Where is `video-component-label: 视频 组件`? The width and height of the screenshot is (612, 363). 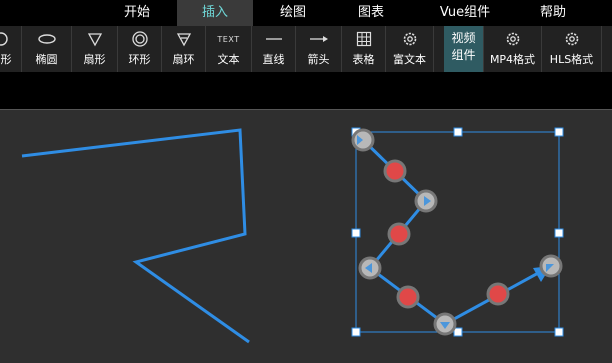
video-component-label: 视频 组件 is located at coordinates (463, 47).